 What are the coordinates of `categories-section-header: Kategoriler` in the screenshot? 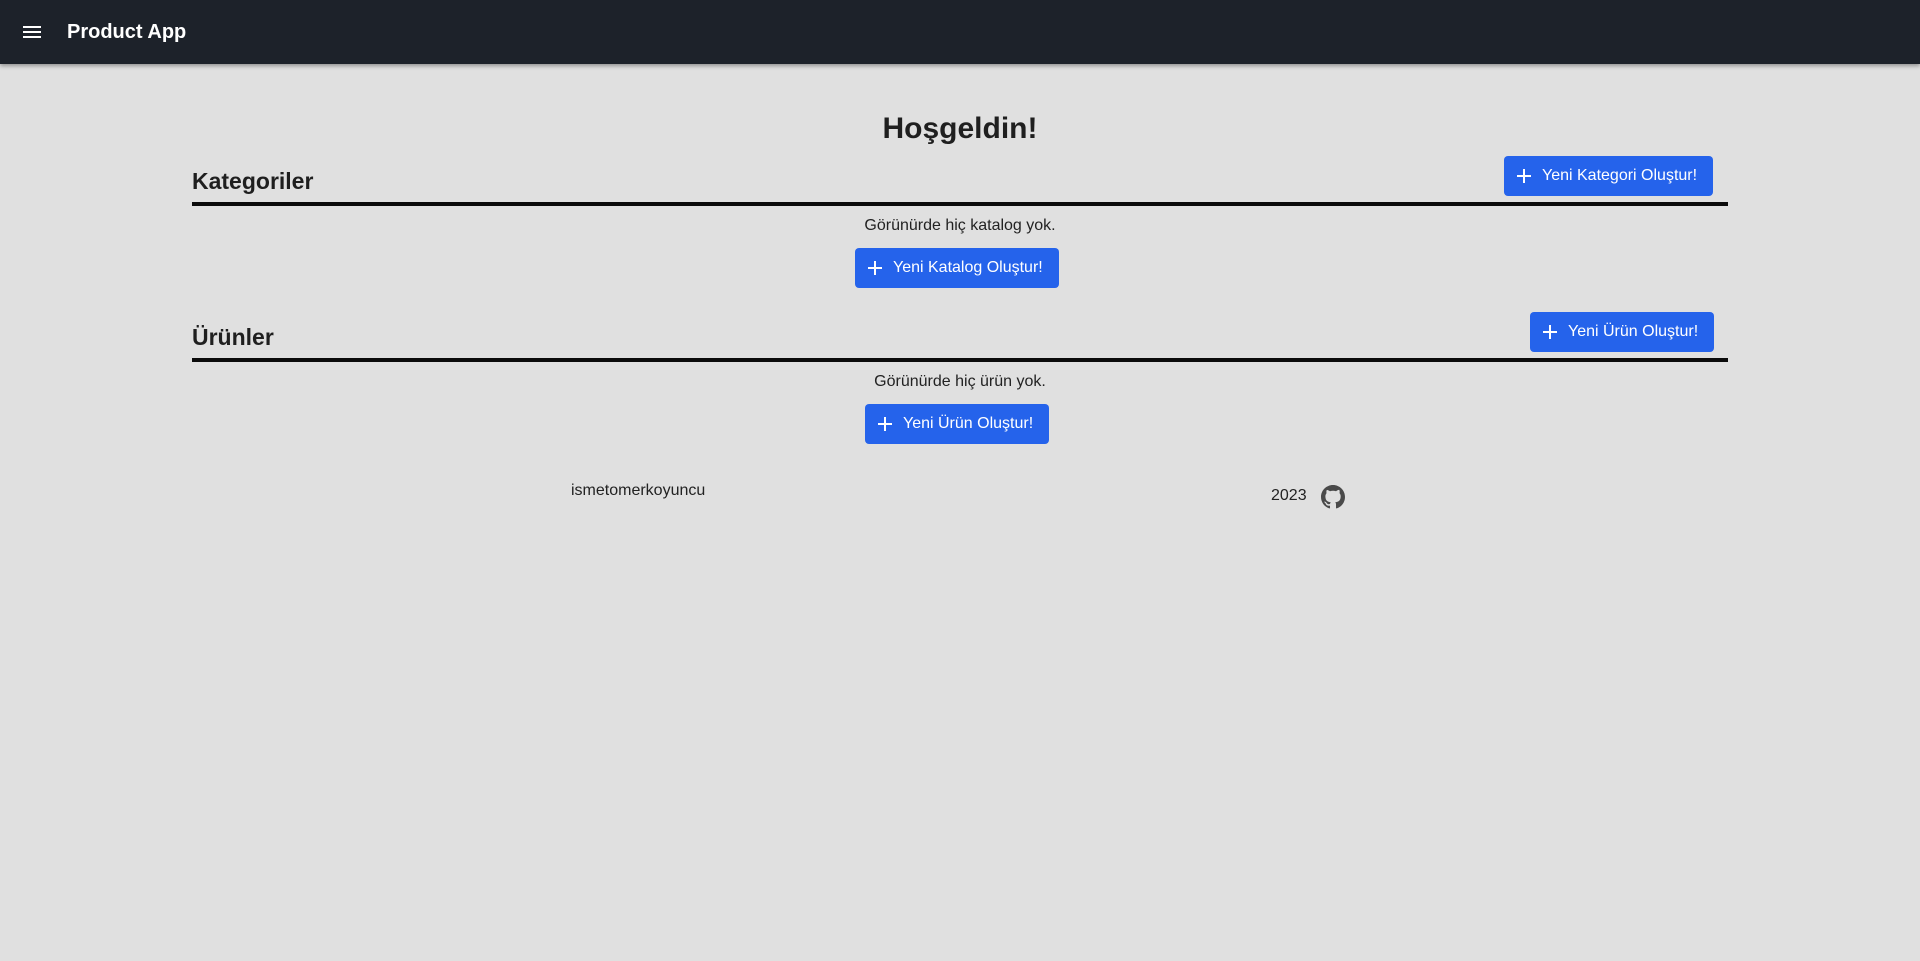 It's located at (960, 181).